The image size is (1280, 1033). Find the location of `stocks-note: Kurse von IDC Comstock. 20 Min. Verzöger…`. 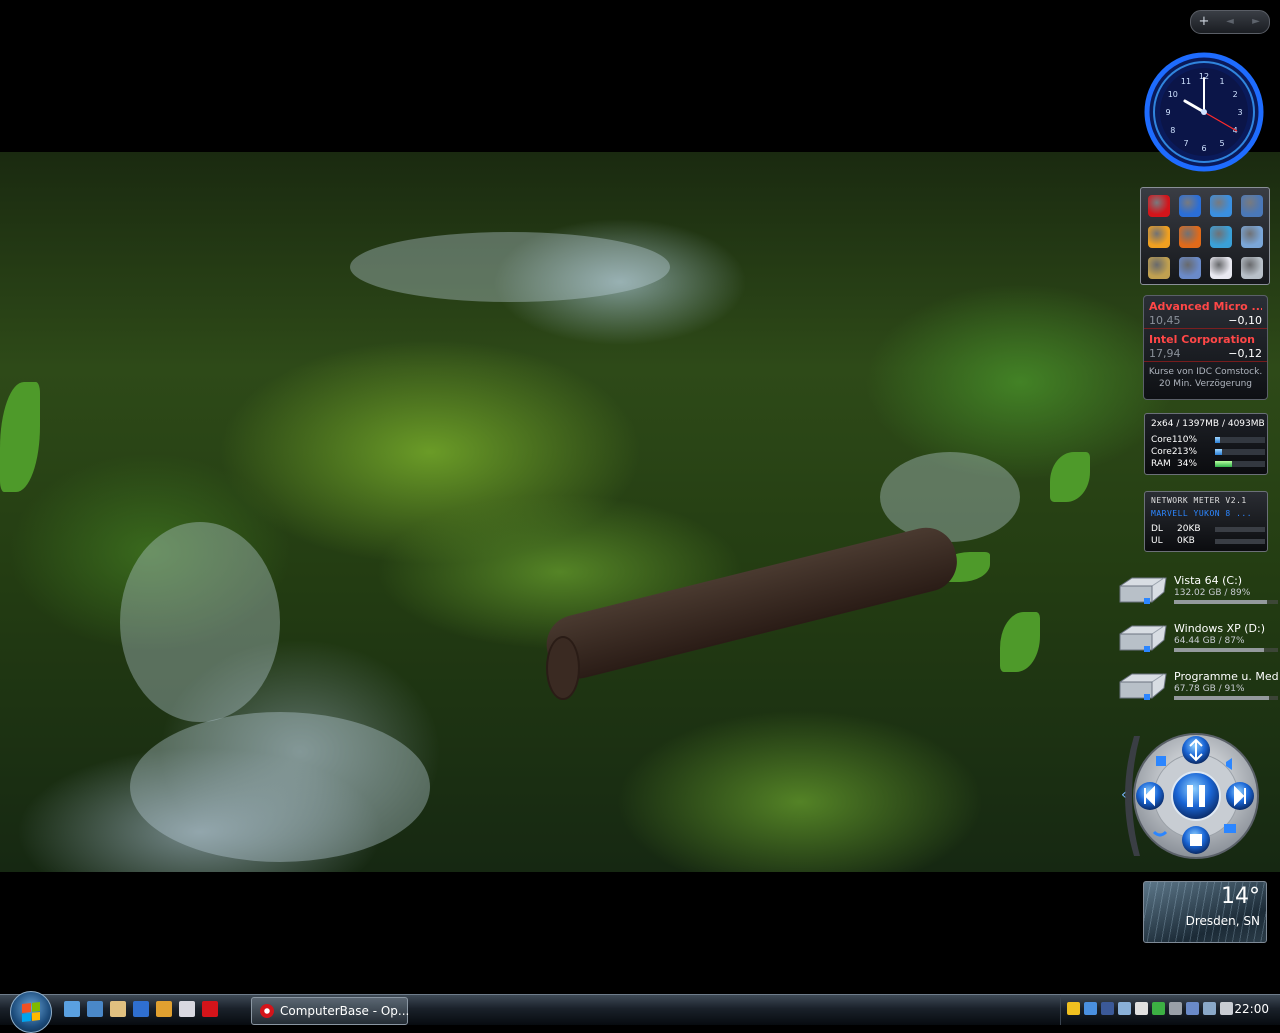

stocks-note: Kurse von IDC Comstock. 20 Min. Verzöger… is located at coordinates (1205, 378).